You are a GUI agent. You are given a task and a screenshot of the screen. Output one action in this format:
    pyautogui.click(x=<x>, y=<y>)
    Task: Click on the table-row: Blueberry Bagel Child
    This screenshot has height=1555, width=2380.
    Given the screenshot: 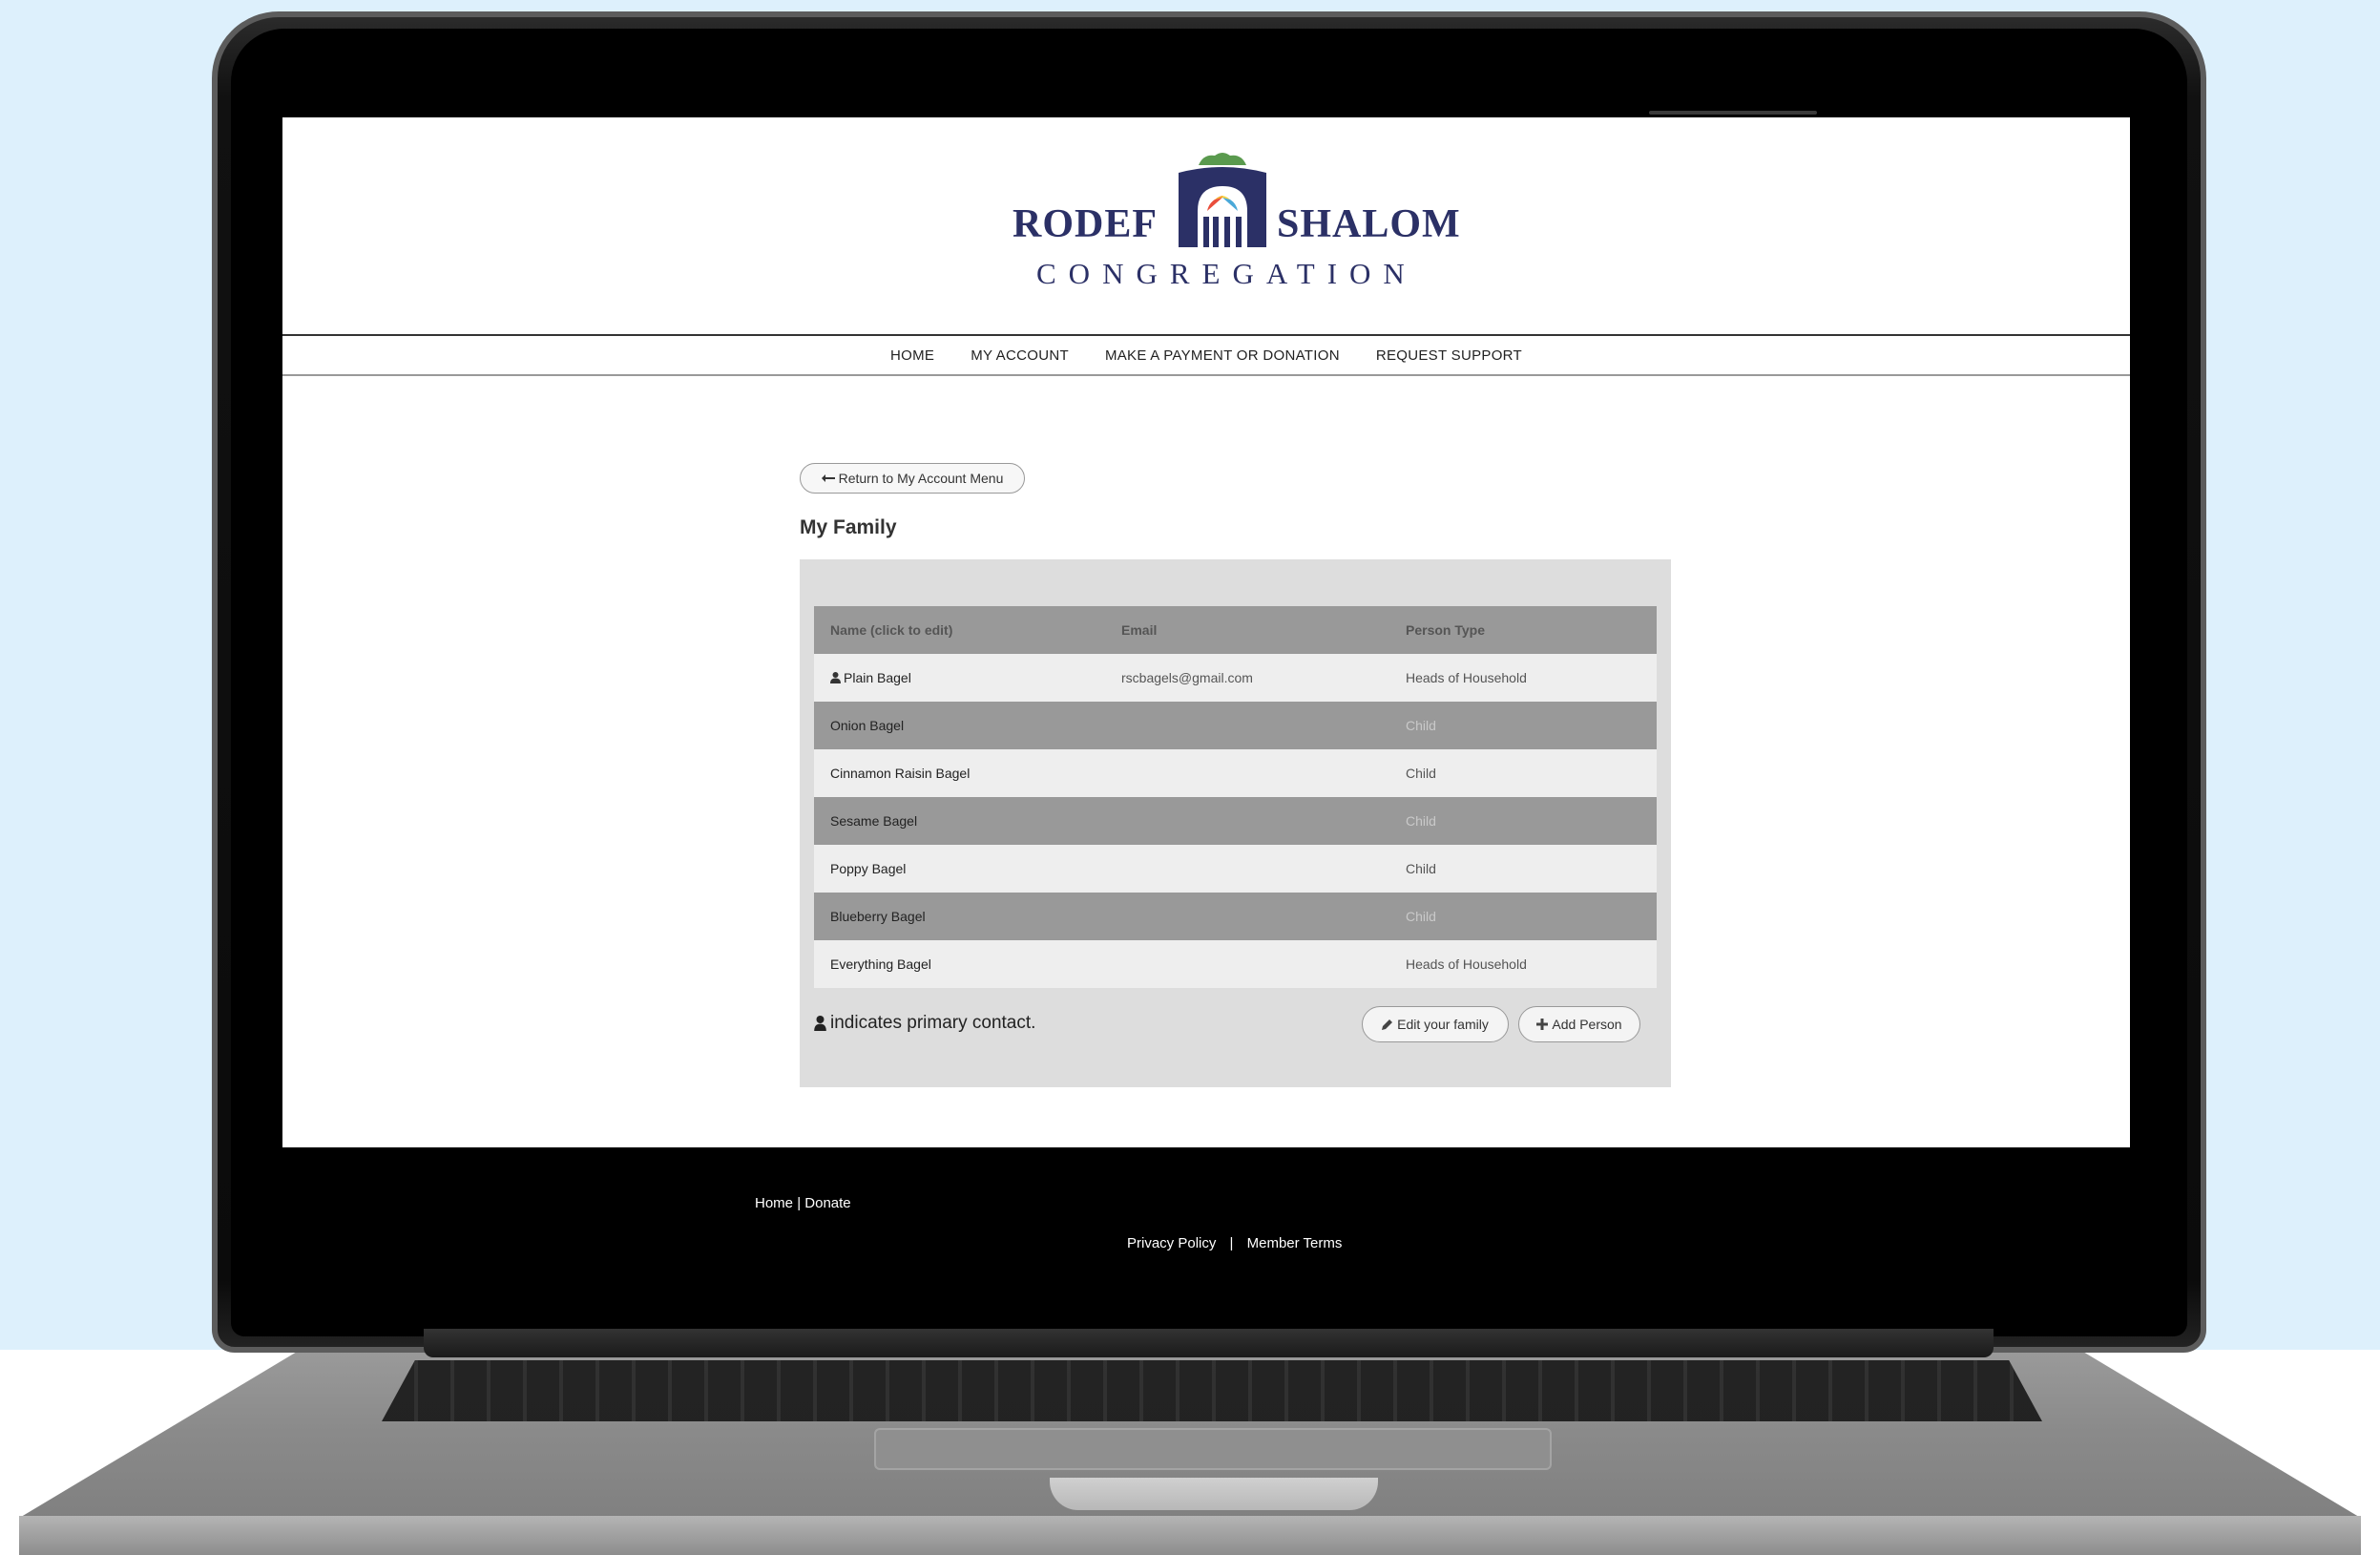 What is the action you would take?
    pyautogui.click(x=1235, y=916)
    